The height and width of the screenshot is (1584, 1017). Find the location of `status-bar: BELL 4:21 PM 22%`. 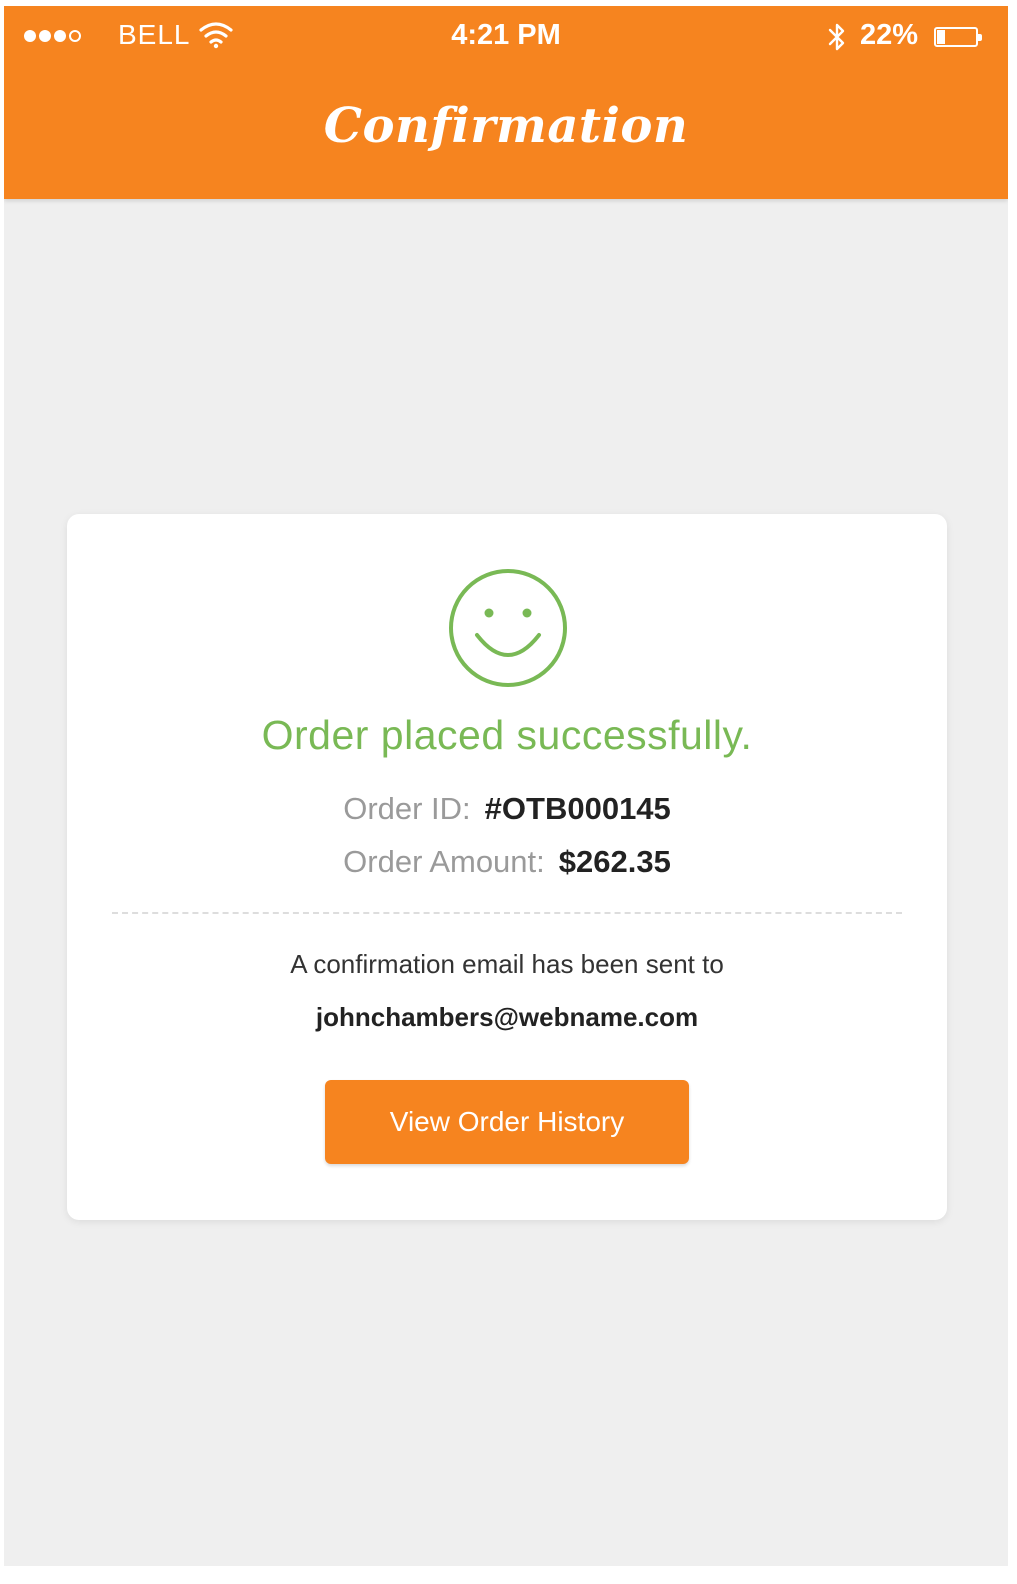

status-bar: BELL 4:21 PM 22% is located at coordinates (506, 39).